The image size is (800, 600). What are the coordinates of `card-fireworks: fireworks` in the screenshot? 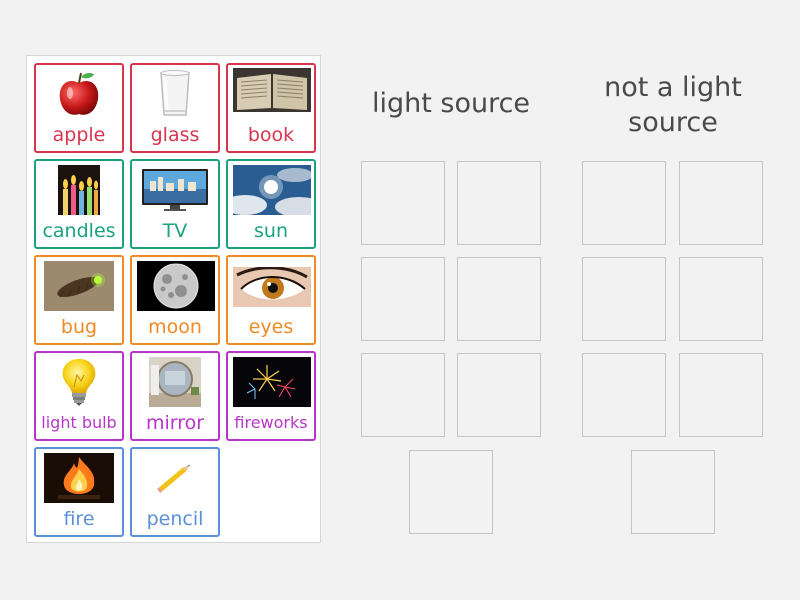 It's located at (271, 396).